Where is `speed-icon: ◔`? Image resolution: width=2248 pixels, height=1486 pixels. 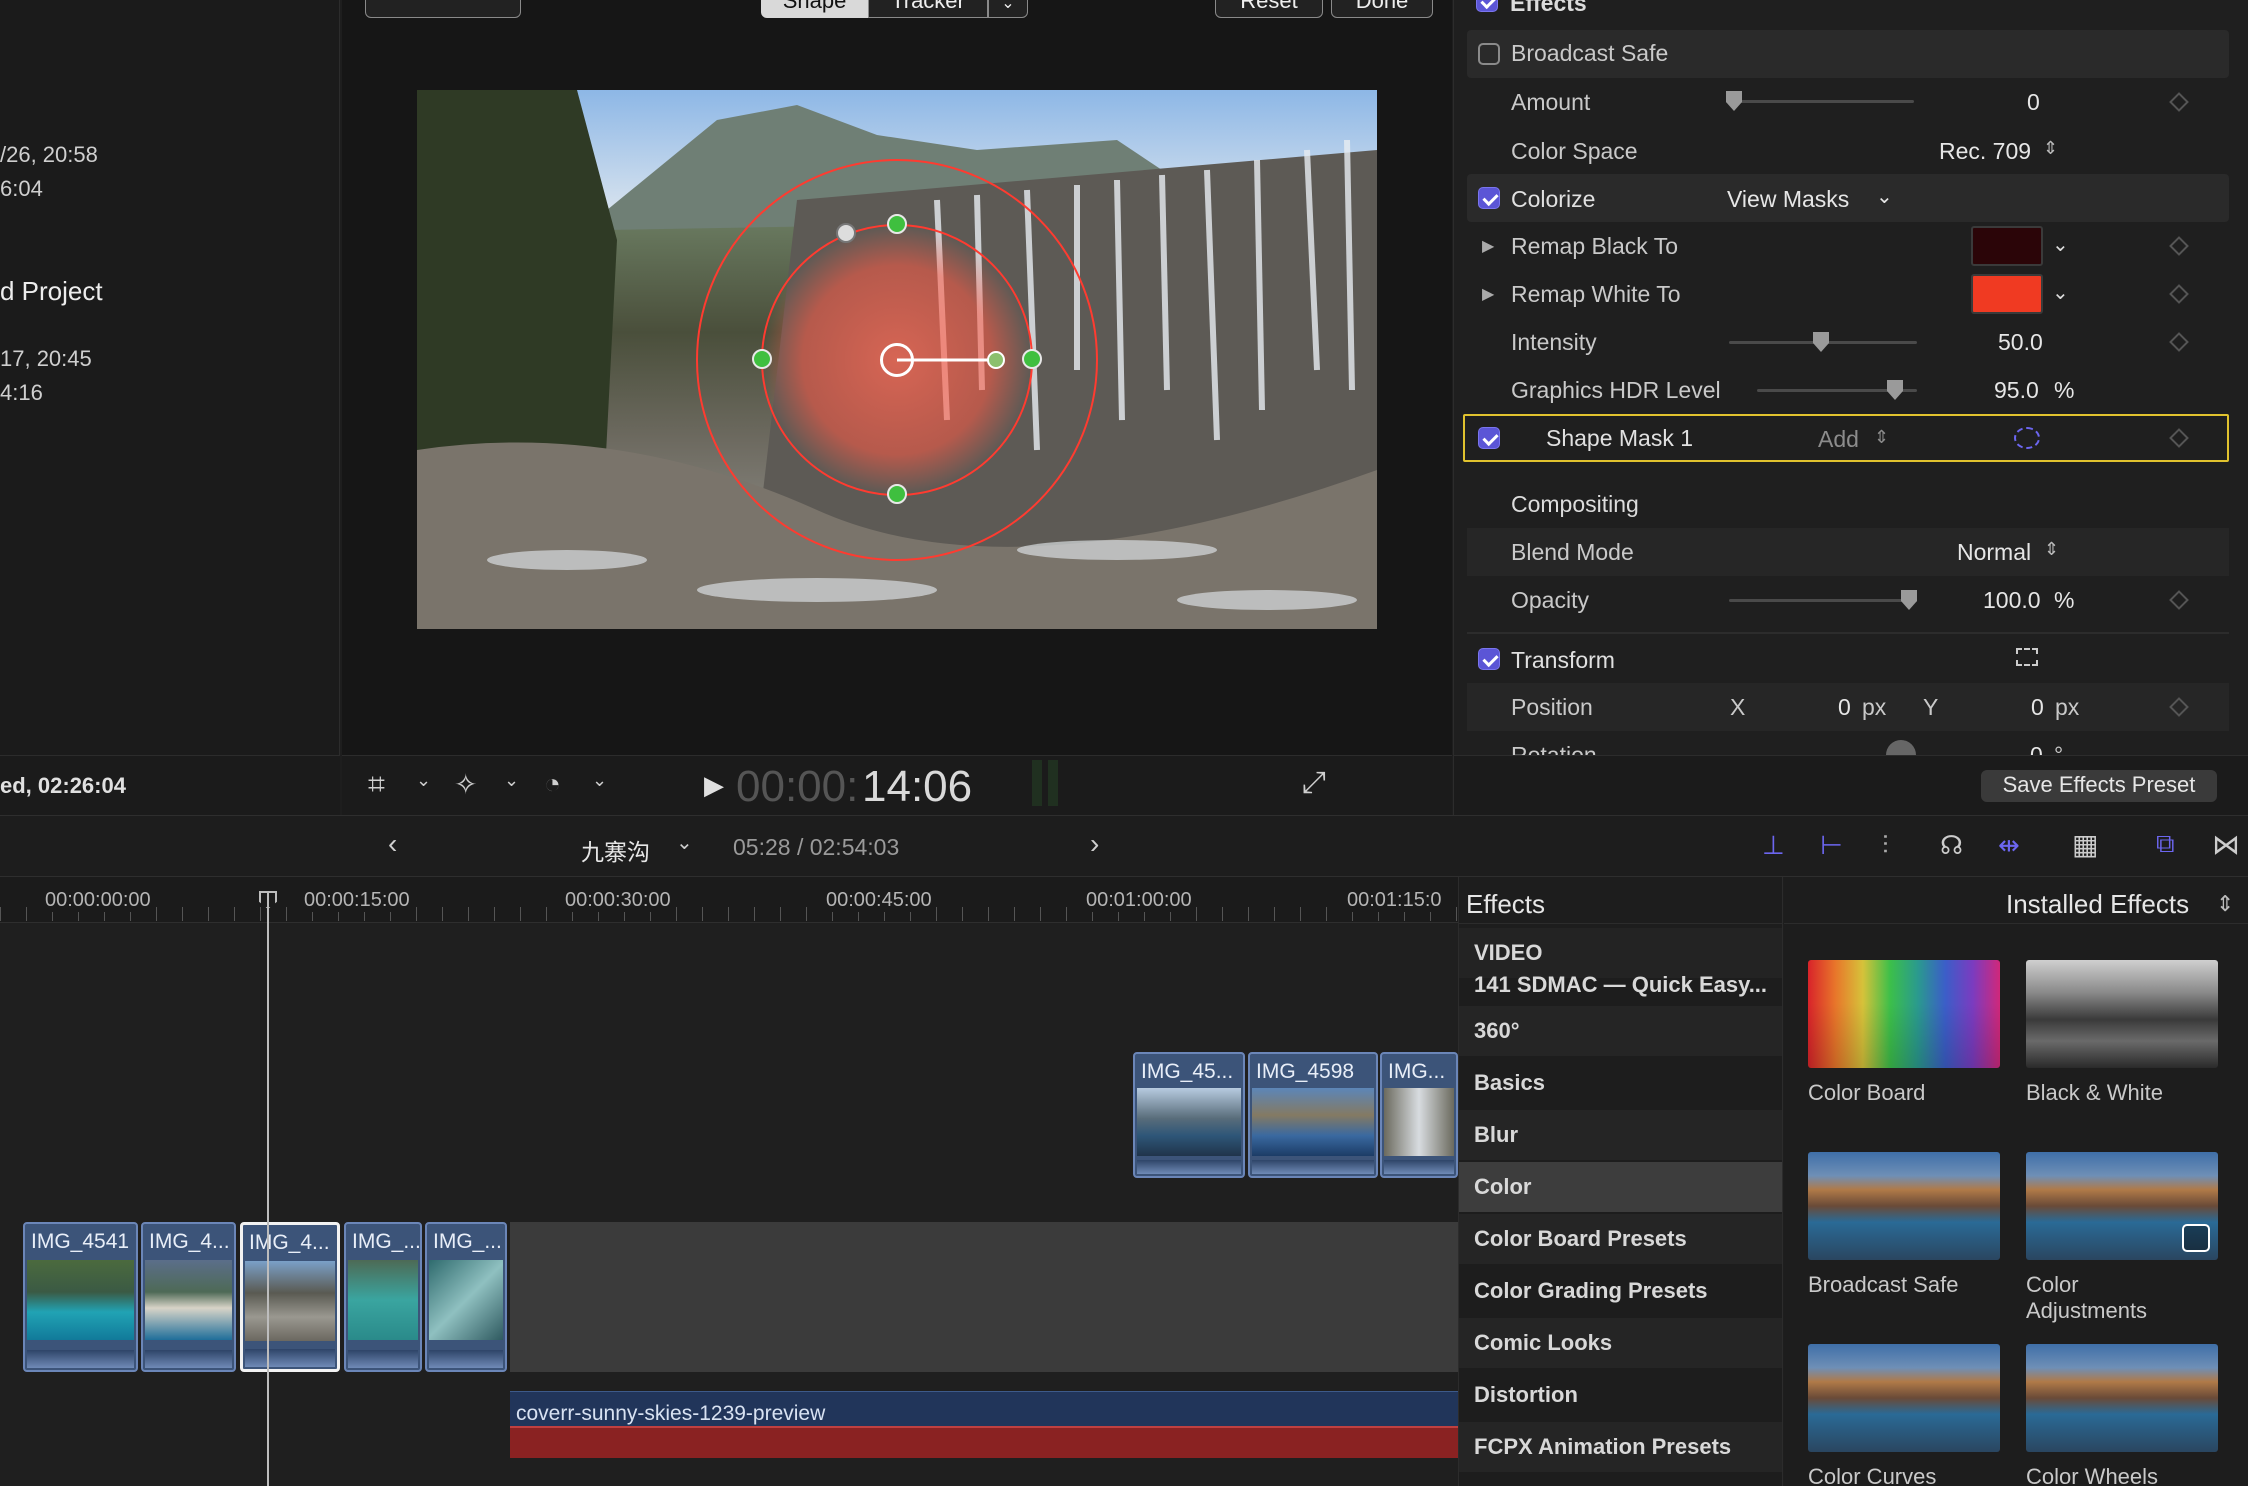
speed-icon: ◔ is located at coordinates (552, 784).